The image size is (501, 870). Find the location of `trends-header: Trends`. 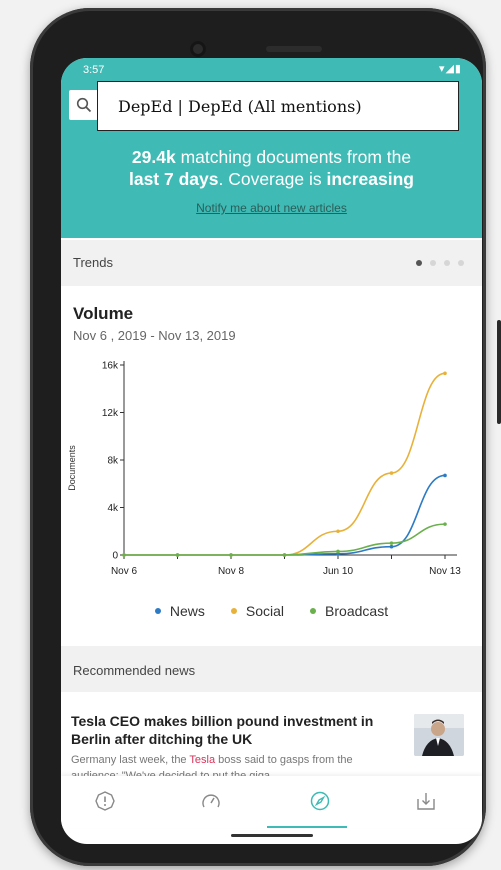

trends-header: Trends is located at coordinates (271, 263).